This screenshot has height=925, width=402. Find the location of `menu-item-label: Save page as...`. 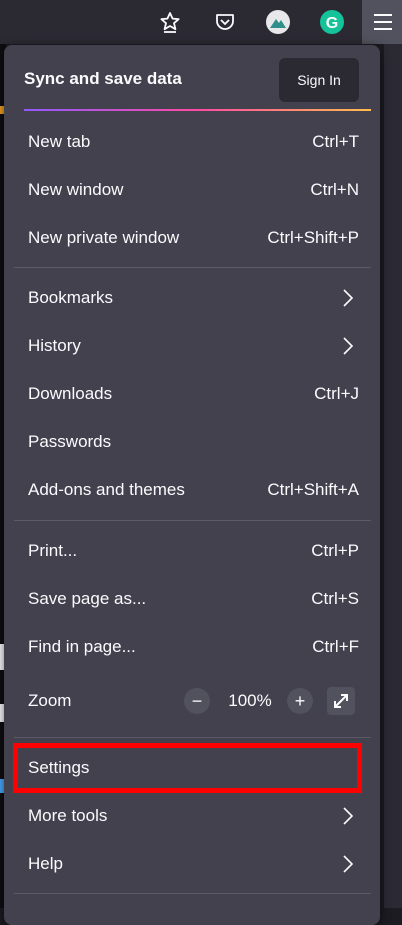

menu-item-label: Save page as... is located at coordinates (87, 598).